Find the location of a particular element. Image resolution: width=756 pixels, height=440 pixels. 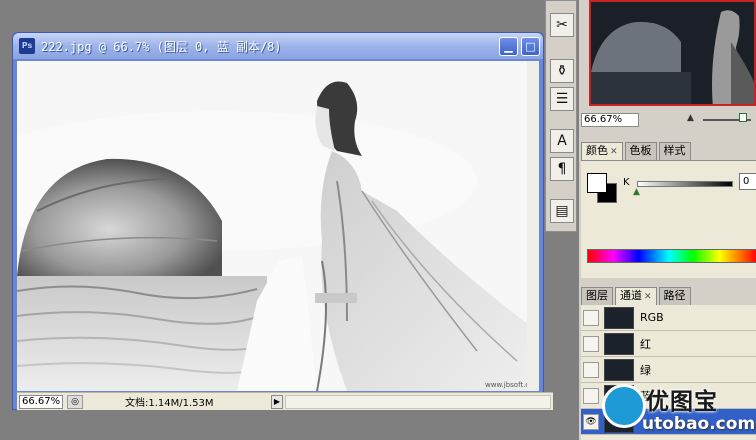

channel-row-red: 红 is located at coordinates (668, 344).